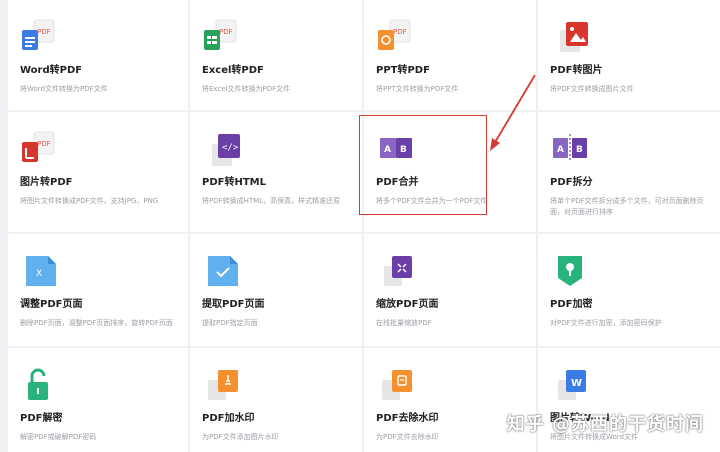 The image size is (720, 452). What do you see at coordinates (276, 172) in the screenshot?
I see `tool-pdf-to-html: </> PDF转HTML 将PDF转换成HTML，高保真，样式精准还原` at bounding box center [276, 172].